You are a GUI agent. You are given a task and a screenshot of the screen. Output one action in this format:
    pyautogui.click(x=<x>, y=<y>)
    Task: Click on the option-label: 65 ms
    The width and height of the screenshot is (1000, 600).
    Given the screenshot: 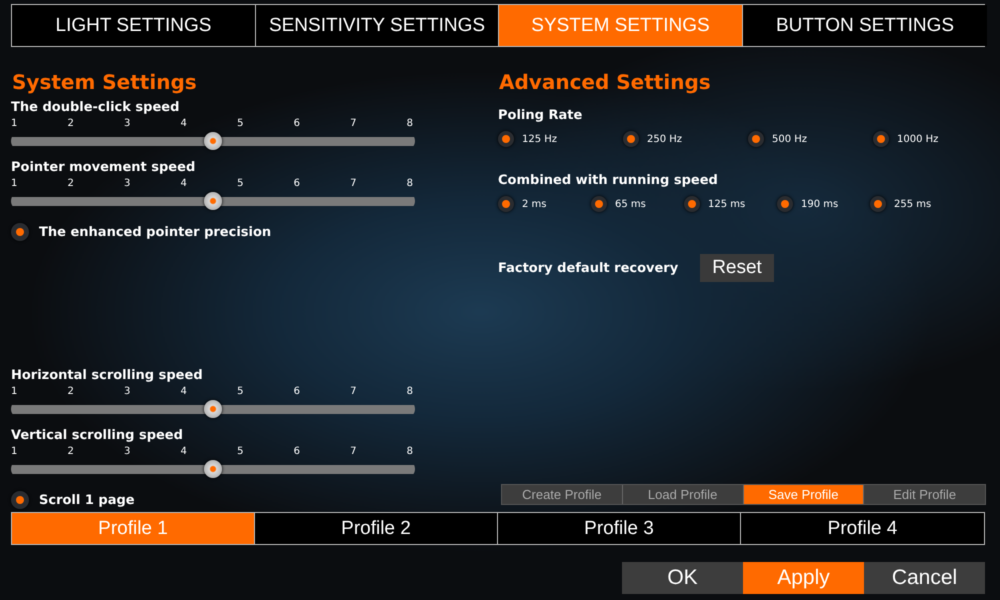 What is the action you would take?
    pyautogui.click(x=630, y=204)
    